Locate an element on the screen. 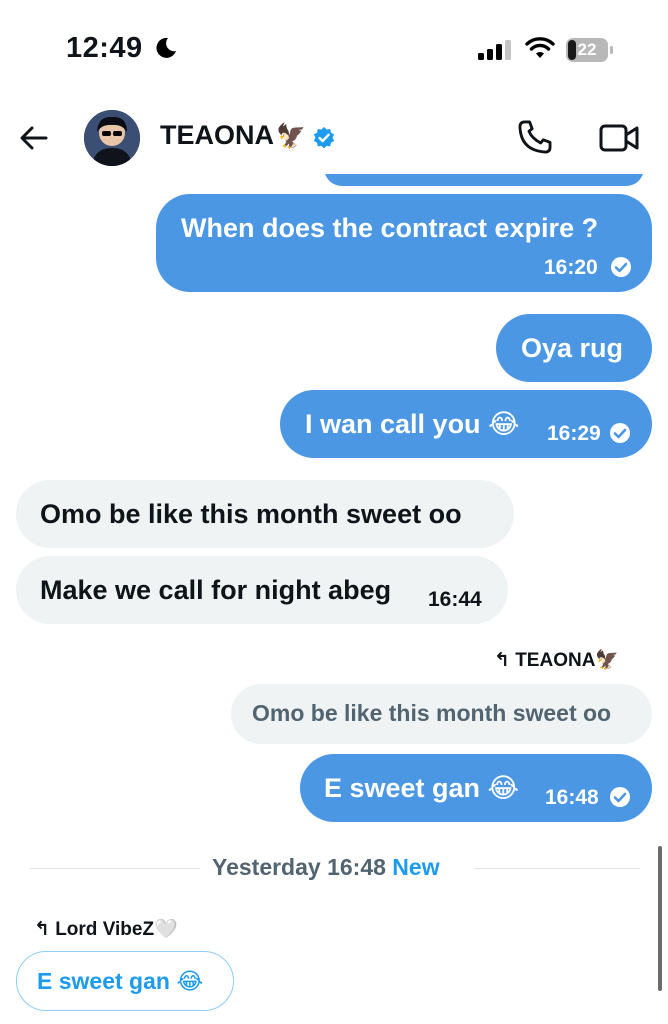  message-timestamp: 16:48 is located at coordinates (572, 797).